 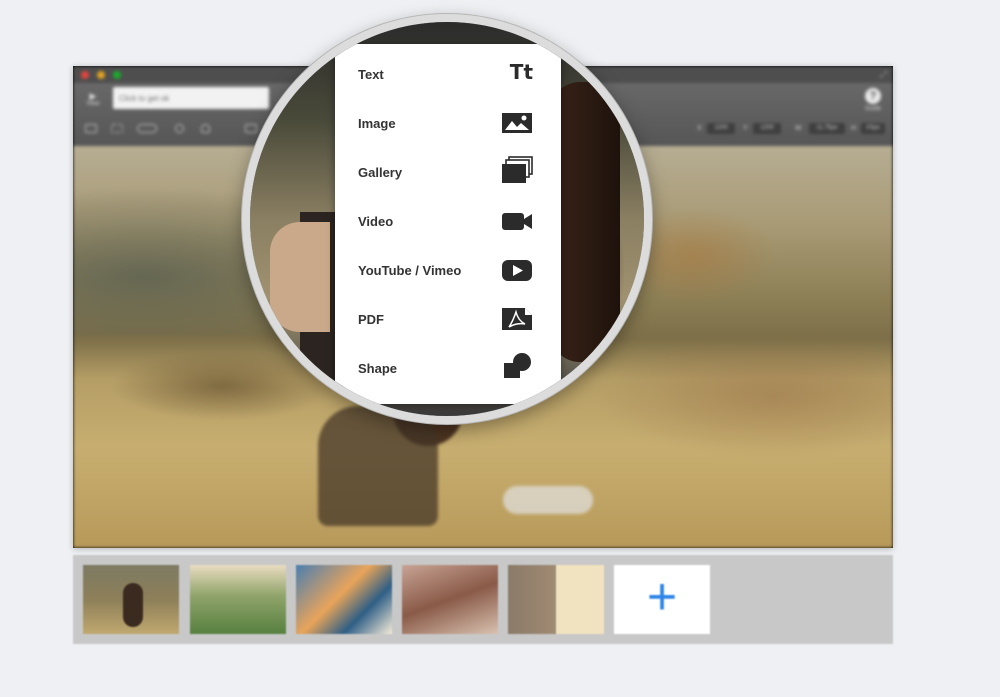 I want to click on y-label: Y, so click(x=745, y=128).